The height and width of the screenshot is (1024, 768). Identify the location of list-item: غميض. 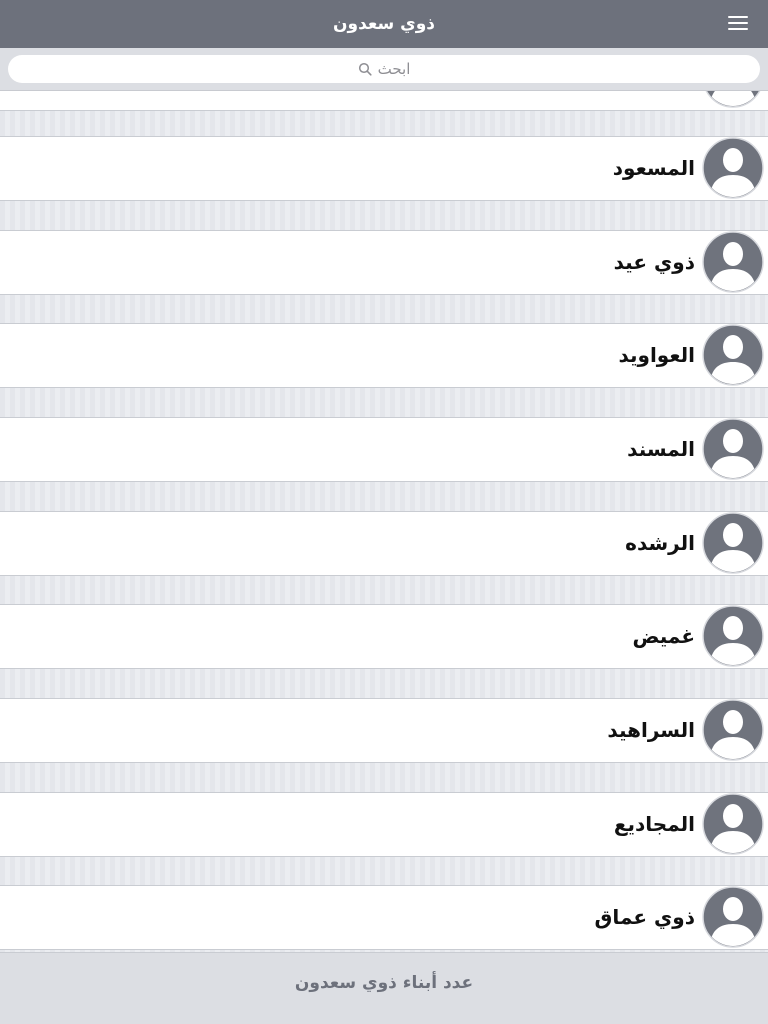
(384, 636).